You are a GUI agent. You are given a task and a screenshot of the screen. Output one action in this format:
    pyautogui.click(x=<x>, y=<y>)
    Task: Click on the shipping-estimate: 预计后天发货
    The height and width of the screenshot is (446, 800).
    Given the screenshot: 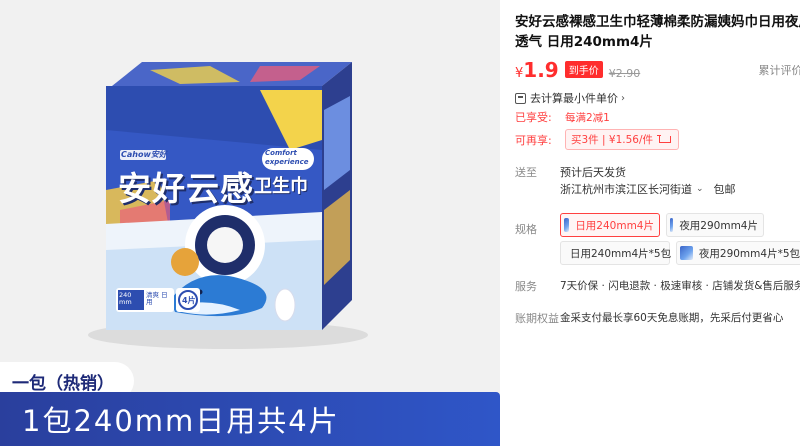 What is the action you would take?
    pyautogui.click(x=593, y=172)
    